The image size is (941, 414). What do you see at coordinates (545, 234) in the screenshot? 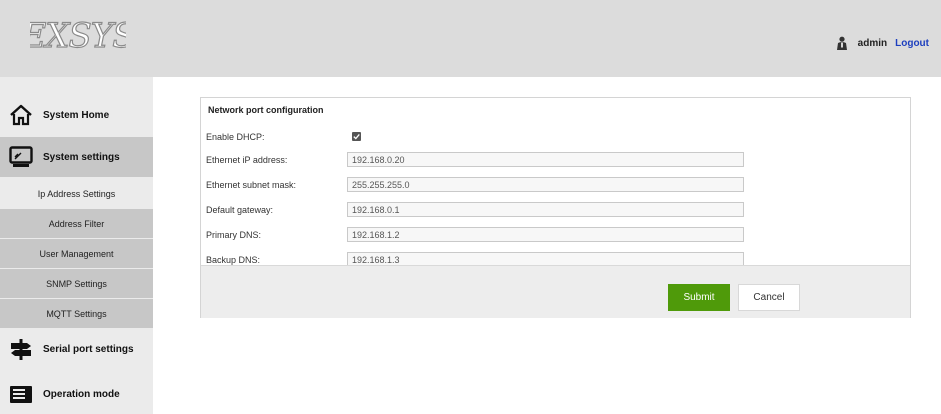
I see `primary-dns-input` at bounding box center [545, 234].